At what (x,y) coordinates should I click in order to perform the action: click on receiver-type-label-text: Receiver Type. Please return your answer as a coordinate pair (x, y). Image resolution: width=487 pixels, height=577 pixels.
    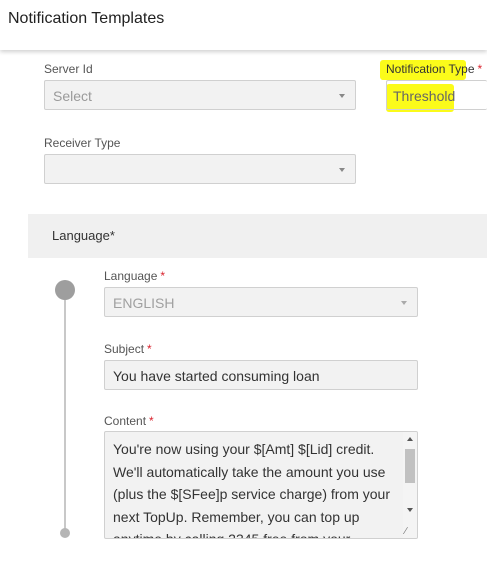
    Looking at the image, I should click on (82, 143).